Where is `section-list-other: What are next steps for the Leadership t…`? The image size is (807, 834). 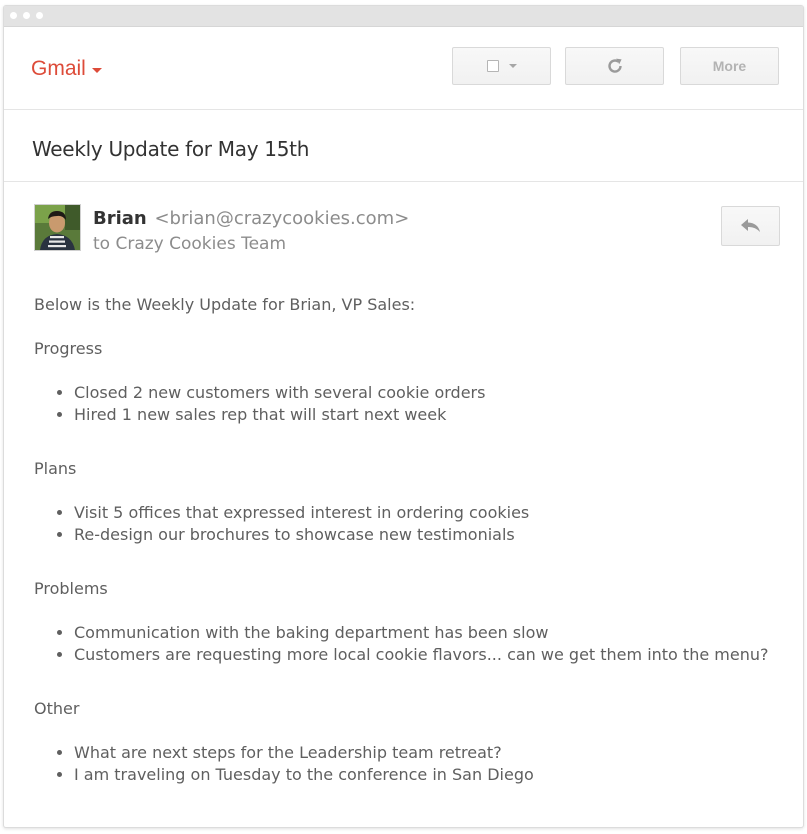 section-list-other: What are next steps for the Leadership t… is located at coordinates (404, 764).